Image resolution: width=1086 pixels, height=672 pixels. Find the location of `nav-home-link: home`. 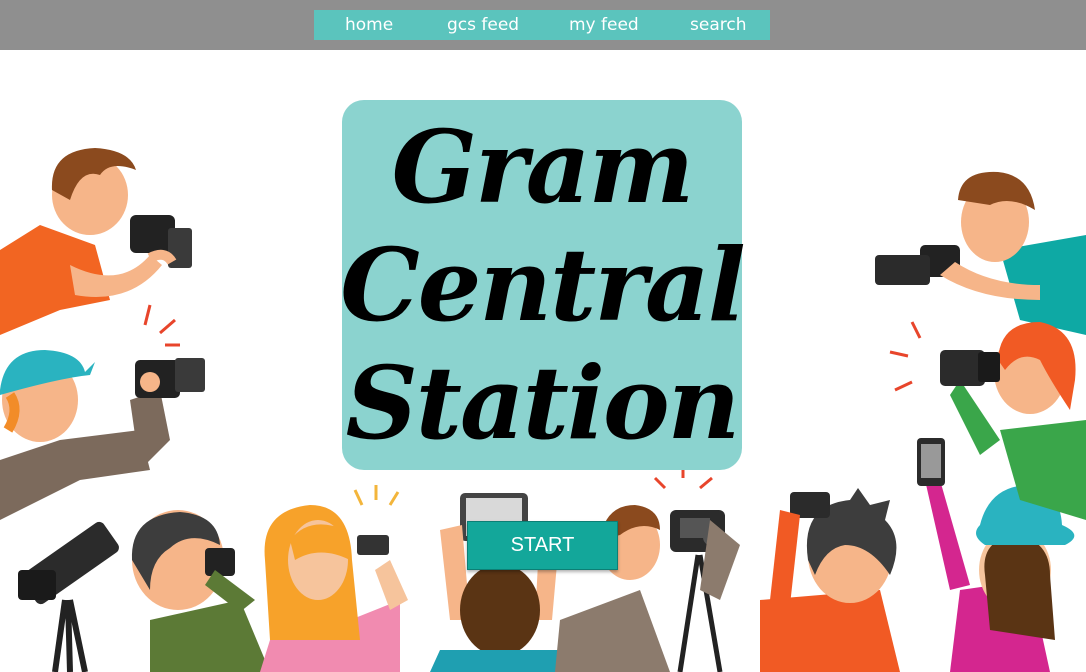

nav-home-link: home is located at coordinates (369, 25).